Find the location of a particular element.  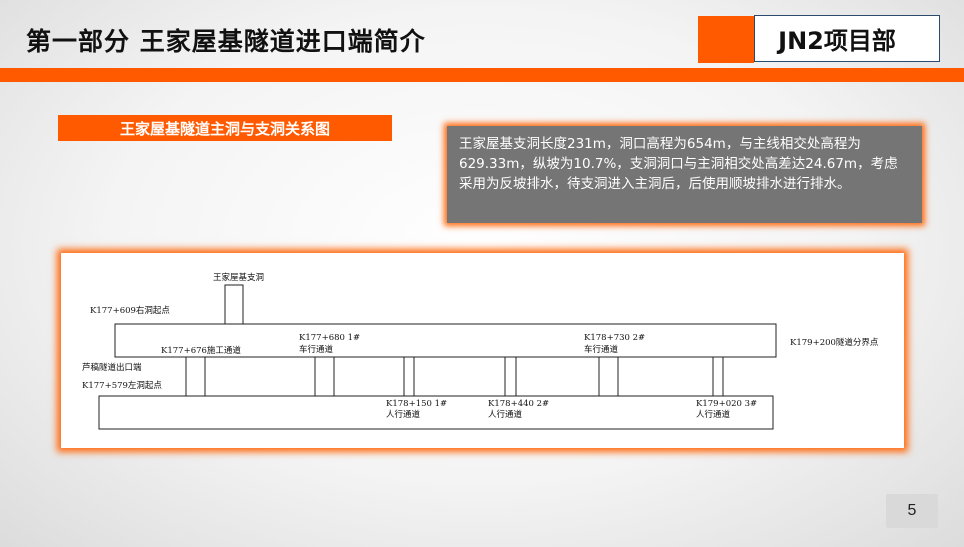

label-vehicle-1-station: K177+680 1# is located at coordinates (329, 338).